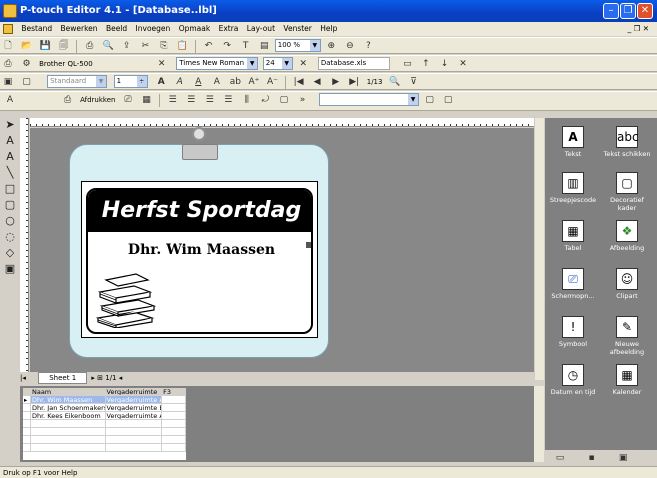 This screenshot has width=657, height=478. What do you see at coordinates (10, 100) in the screenshot?
I see `text-select-icon: A` at bounding box center [10, 100].